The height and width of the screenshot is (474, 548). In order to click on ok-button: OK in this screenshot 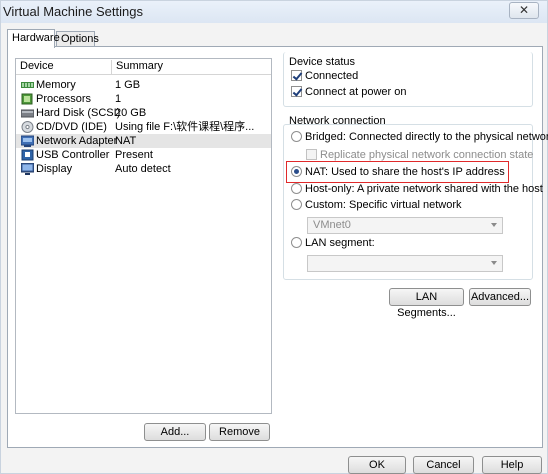, I will do `click(377, 465)`.